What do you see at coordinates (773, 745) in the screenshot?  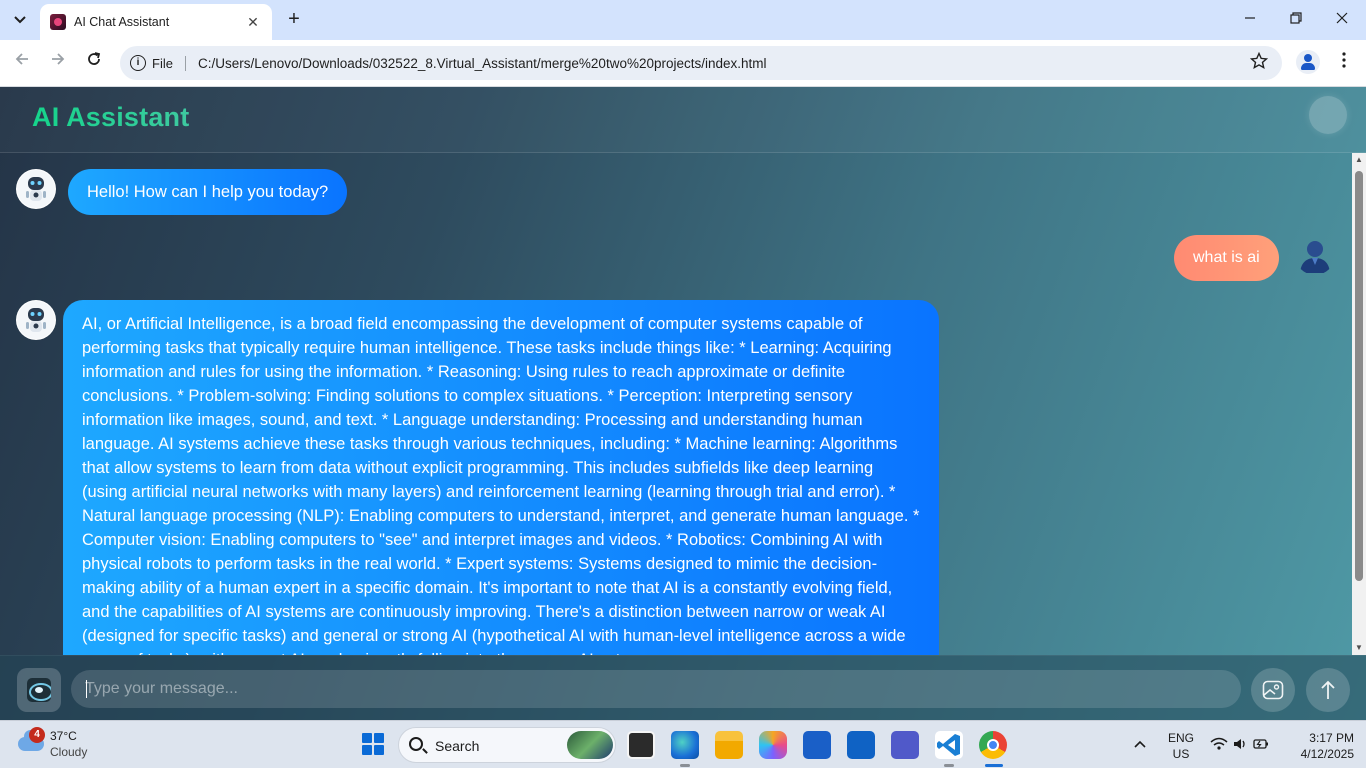 I see `copilot-icon` at bounding box center [773, 745].